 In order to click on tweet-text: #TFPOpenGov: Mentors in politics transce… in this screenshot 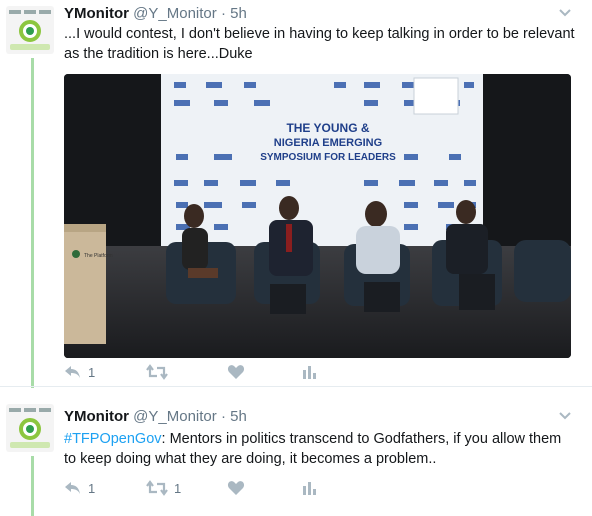, I will do `click(320, 449)`.